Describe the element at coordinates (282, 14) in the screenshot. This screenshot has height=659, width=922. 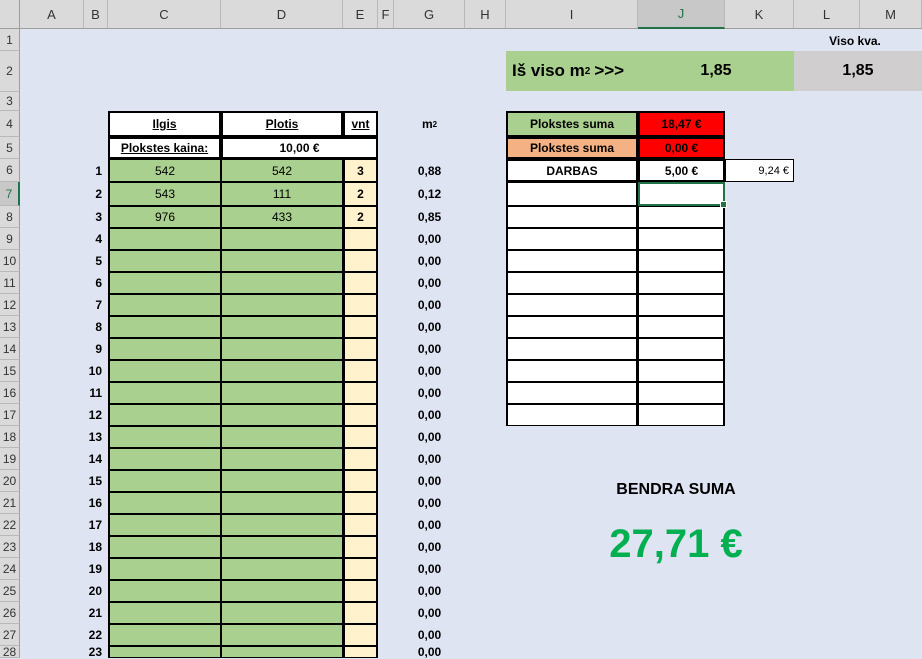
I see `column-header-d: D` at that location.